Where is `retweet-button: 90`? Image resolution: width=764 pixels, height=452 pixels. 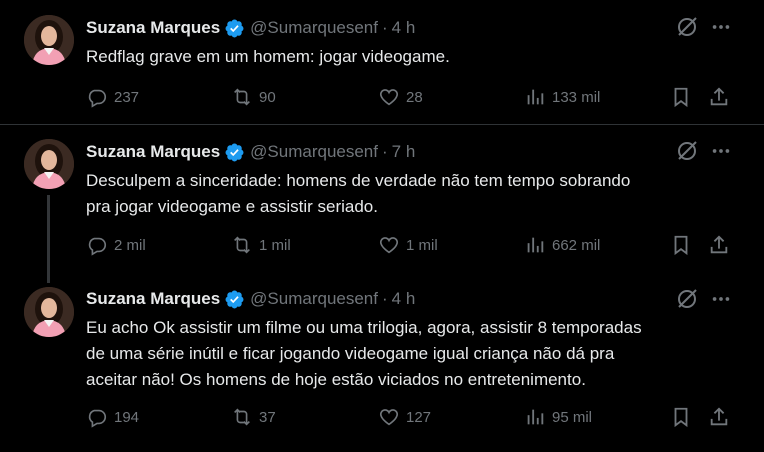 retweet-button: 90 is located at coordinates (253, 97).